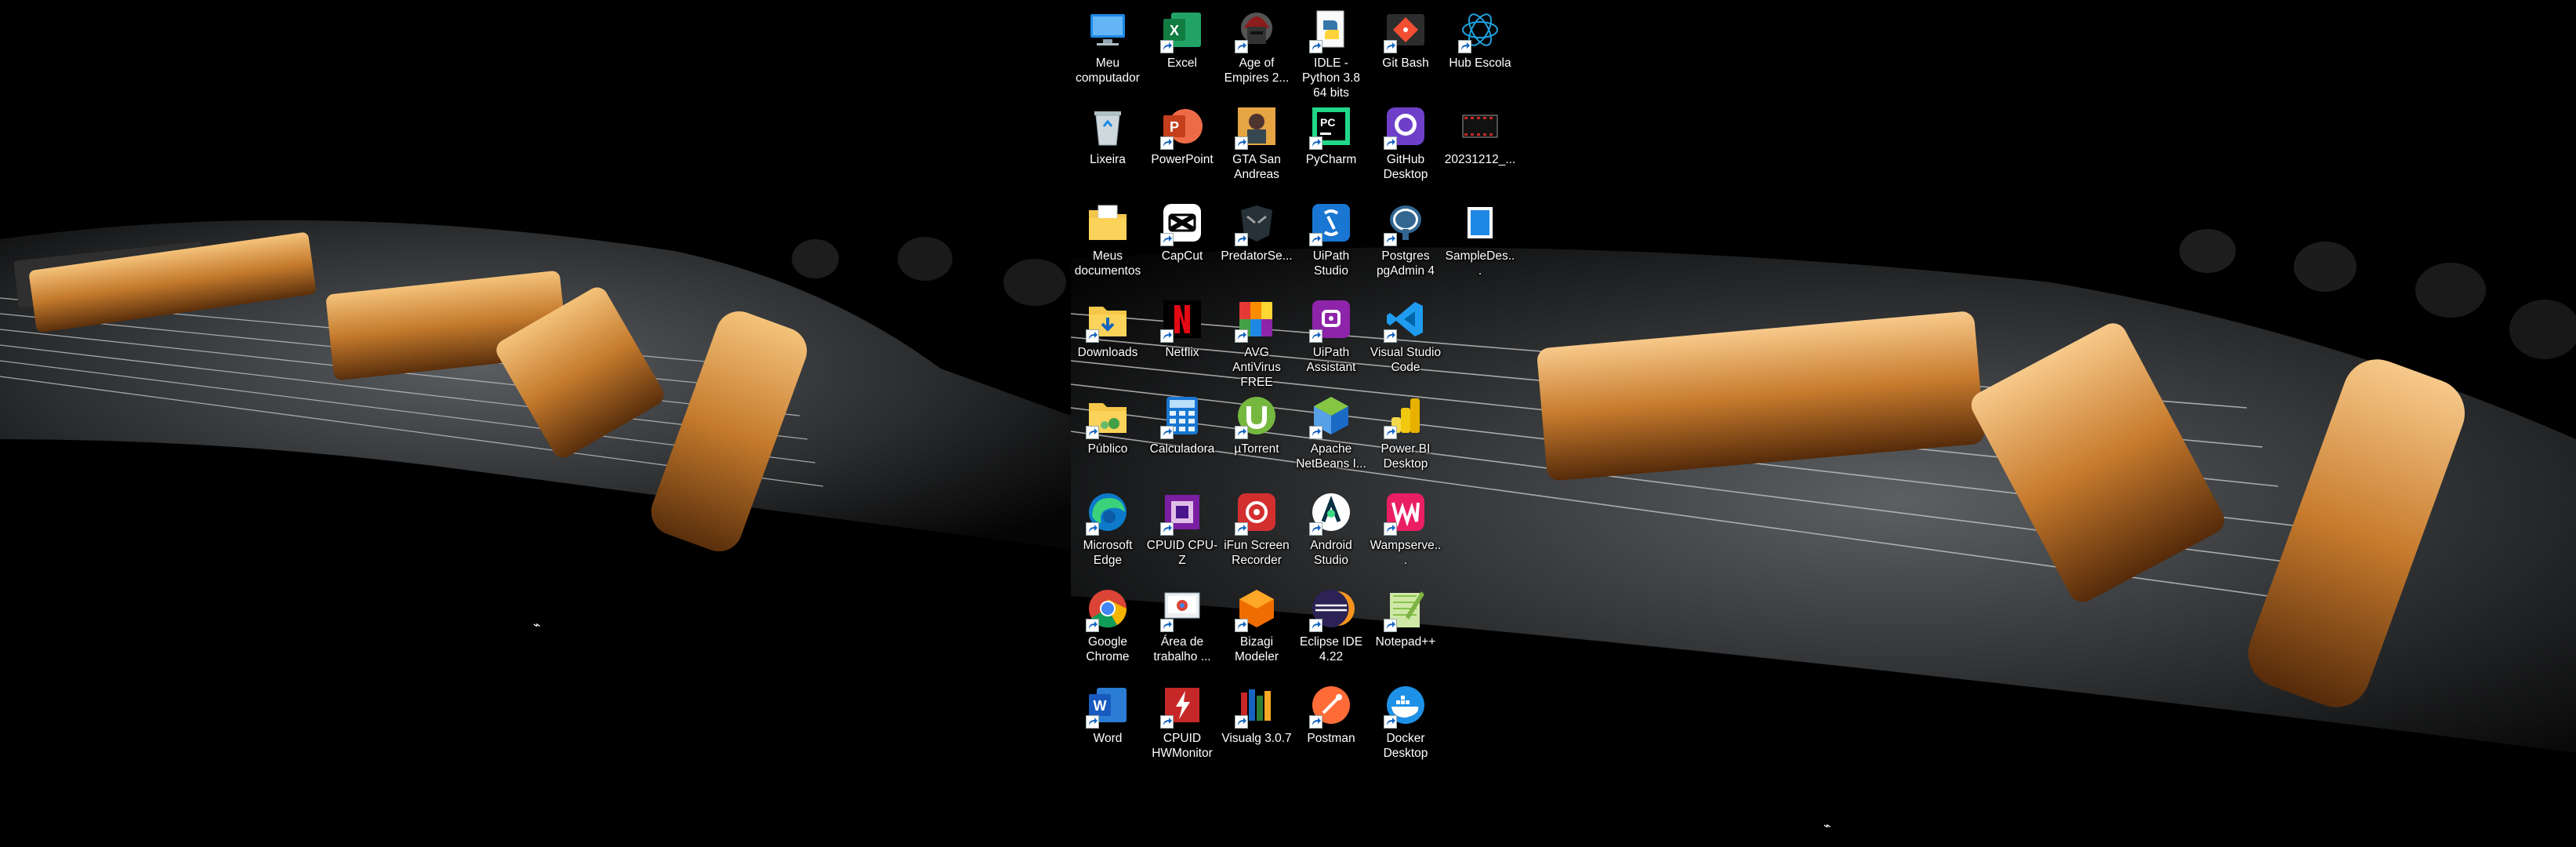 This screenshot has height=847, width=2576. I want to click on desktop-icon-excel: X Excel, so click(1182, 35).